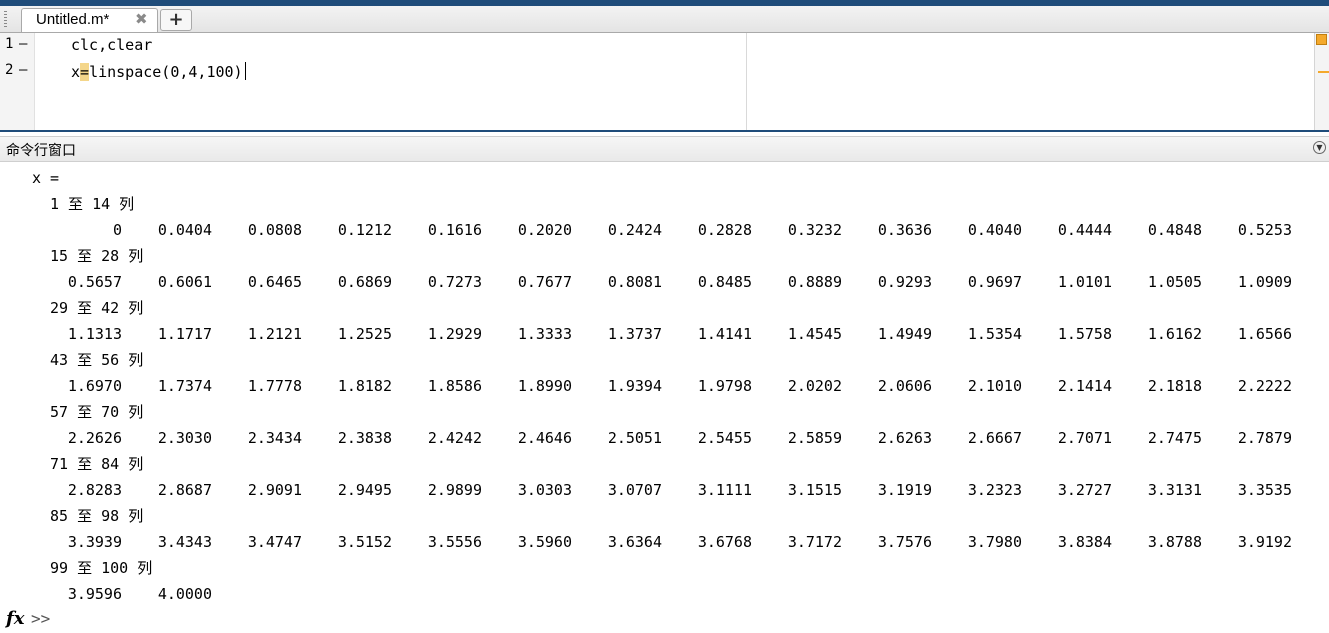 The height and width of the screenshot is (633, 1329). Describe the element at coordinates (814, 230) in the screenshot. I see `output-value: 0.3232` at that location.